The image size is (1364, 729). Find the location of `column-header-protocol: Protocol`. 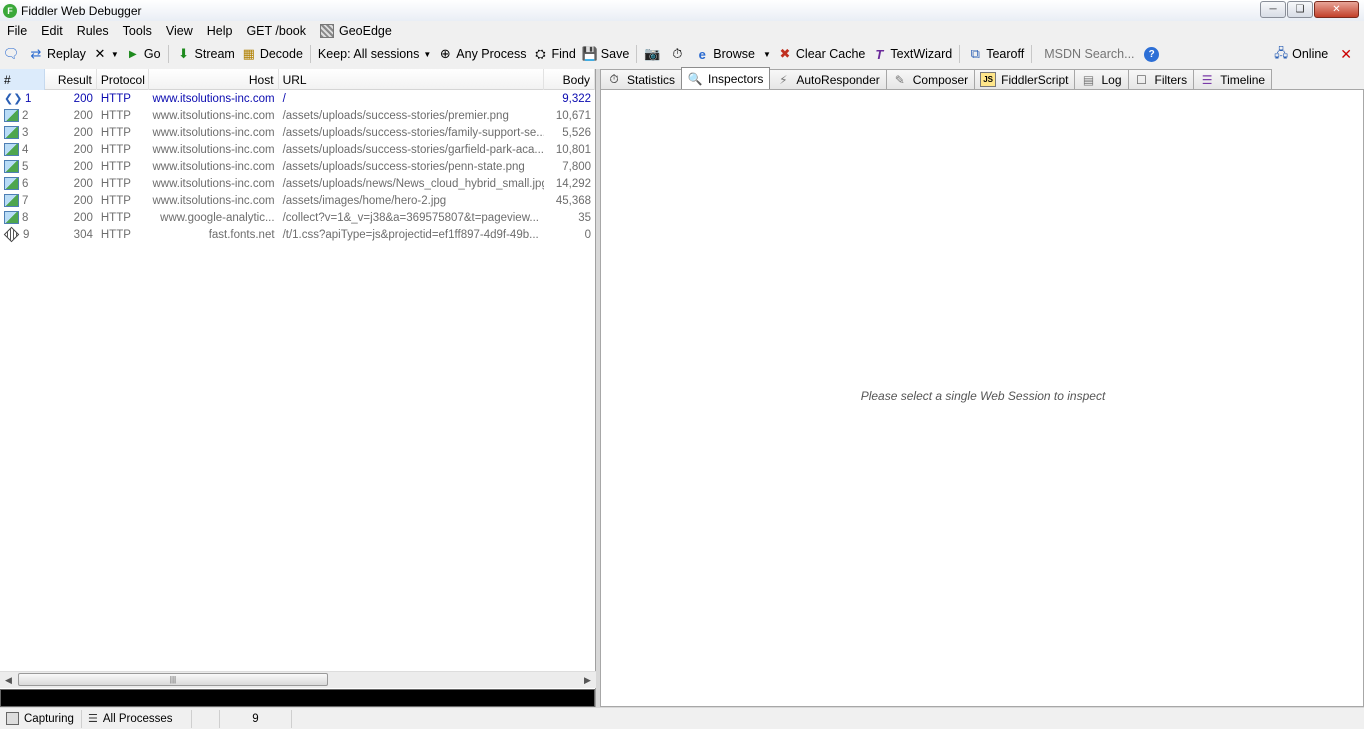

column-header-protocol: Protocol is located at coordinates (123, 79).